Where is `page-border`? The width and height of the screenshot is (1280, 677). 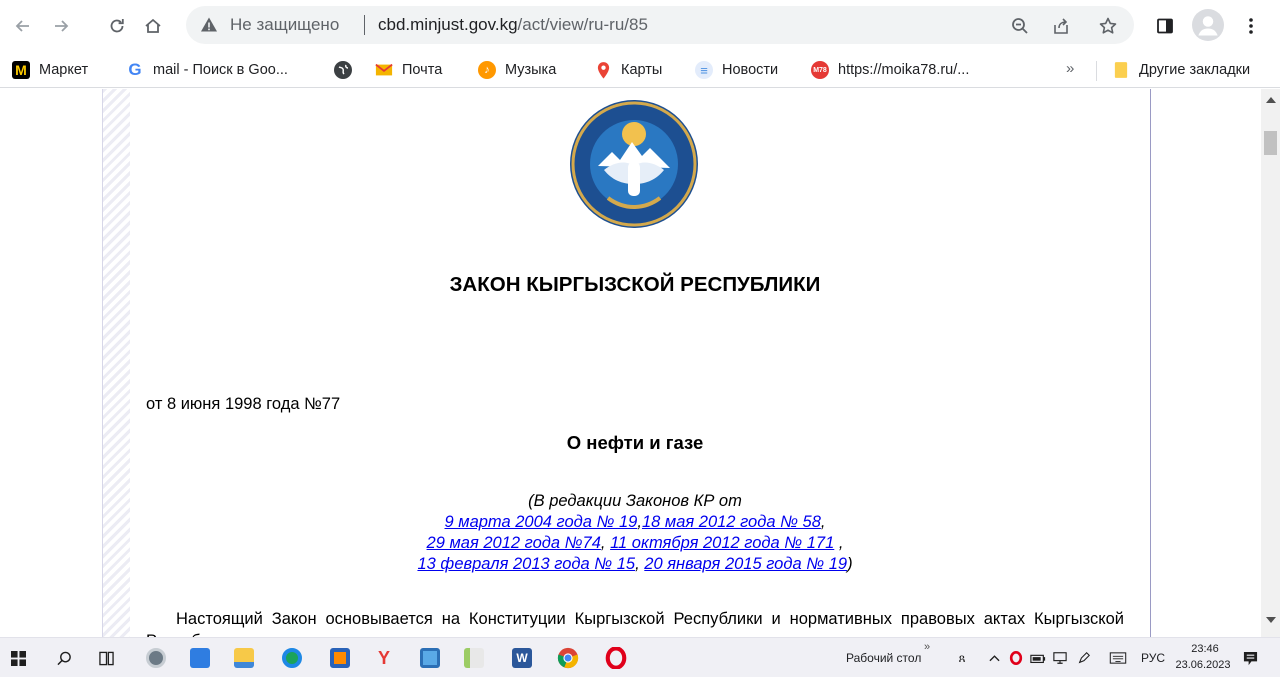
page-border is located at coordinates (1150, 363).